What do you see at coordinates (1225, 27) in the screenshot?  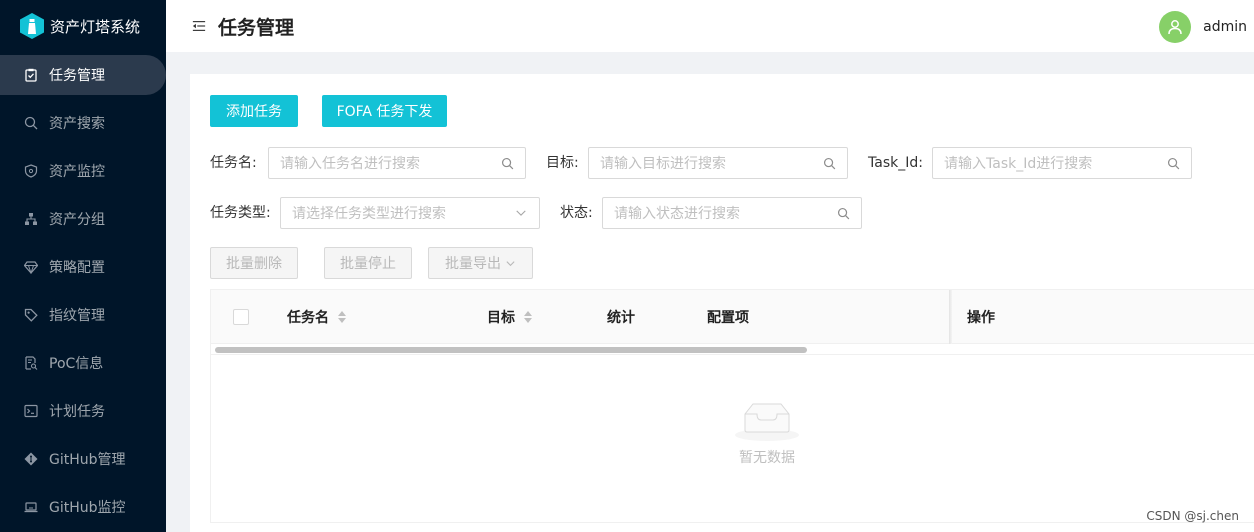 I see `username: admin` at bounding box center [1225, 27].